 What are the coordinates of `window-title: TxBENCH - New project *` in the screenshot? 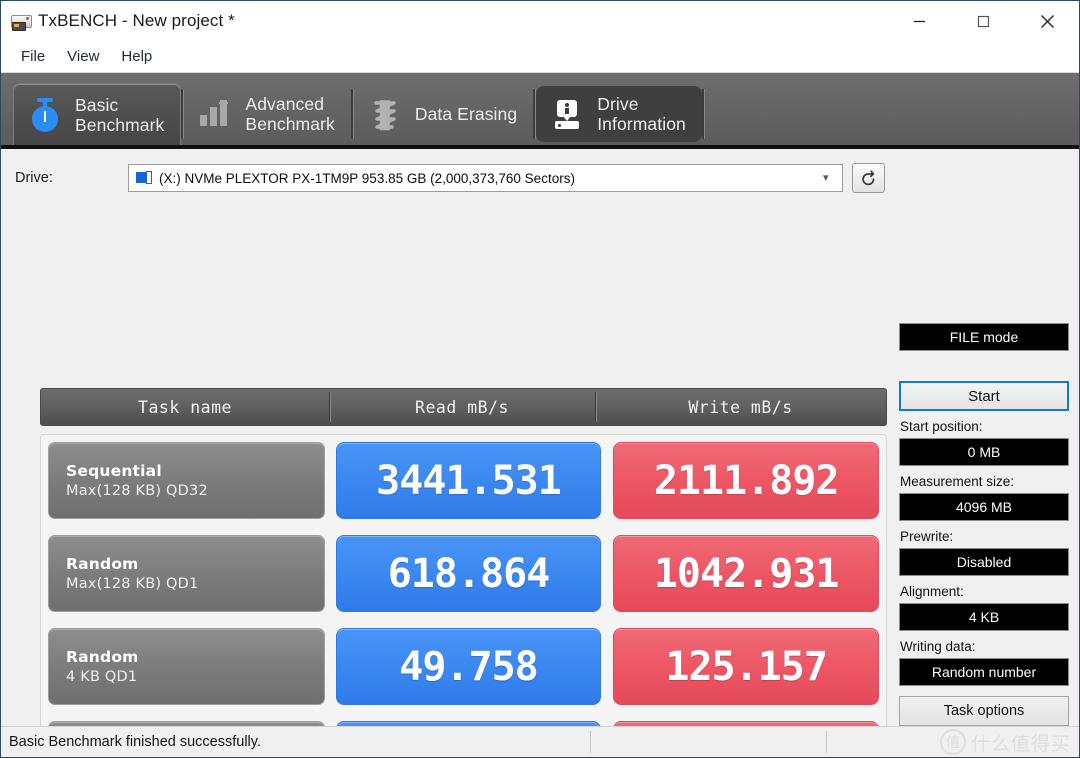 It's located at (136, 20).